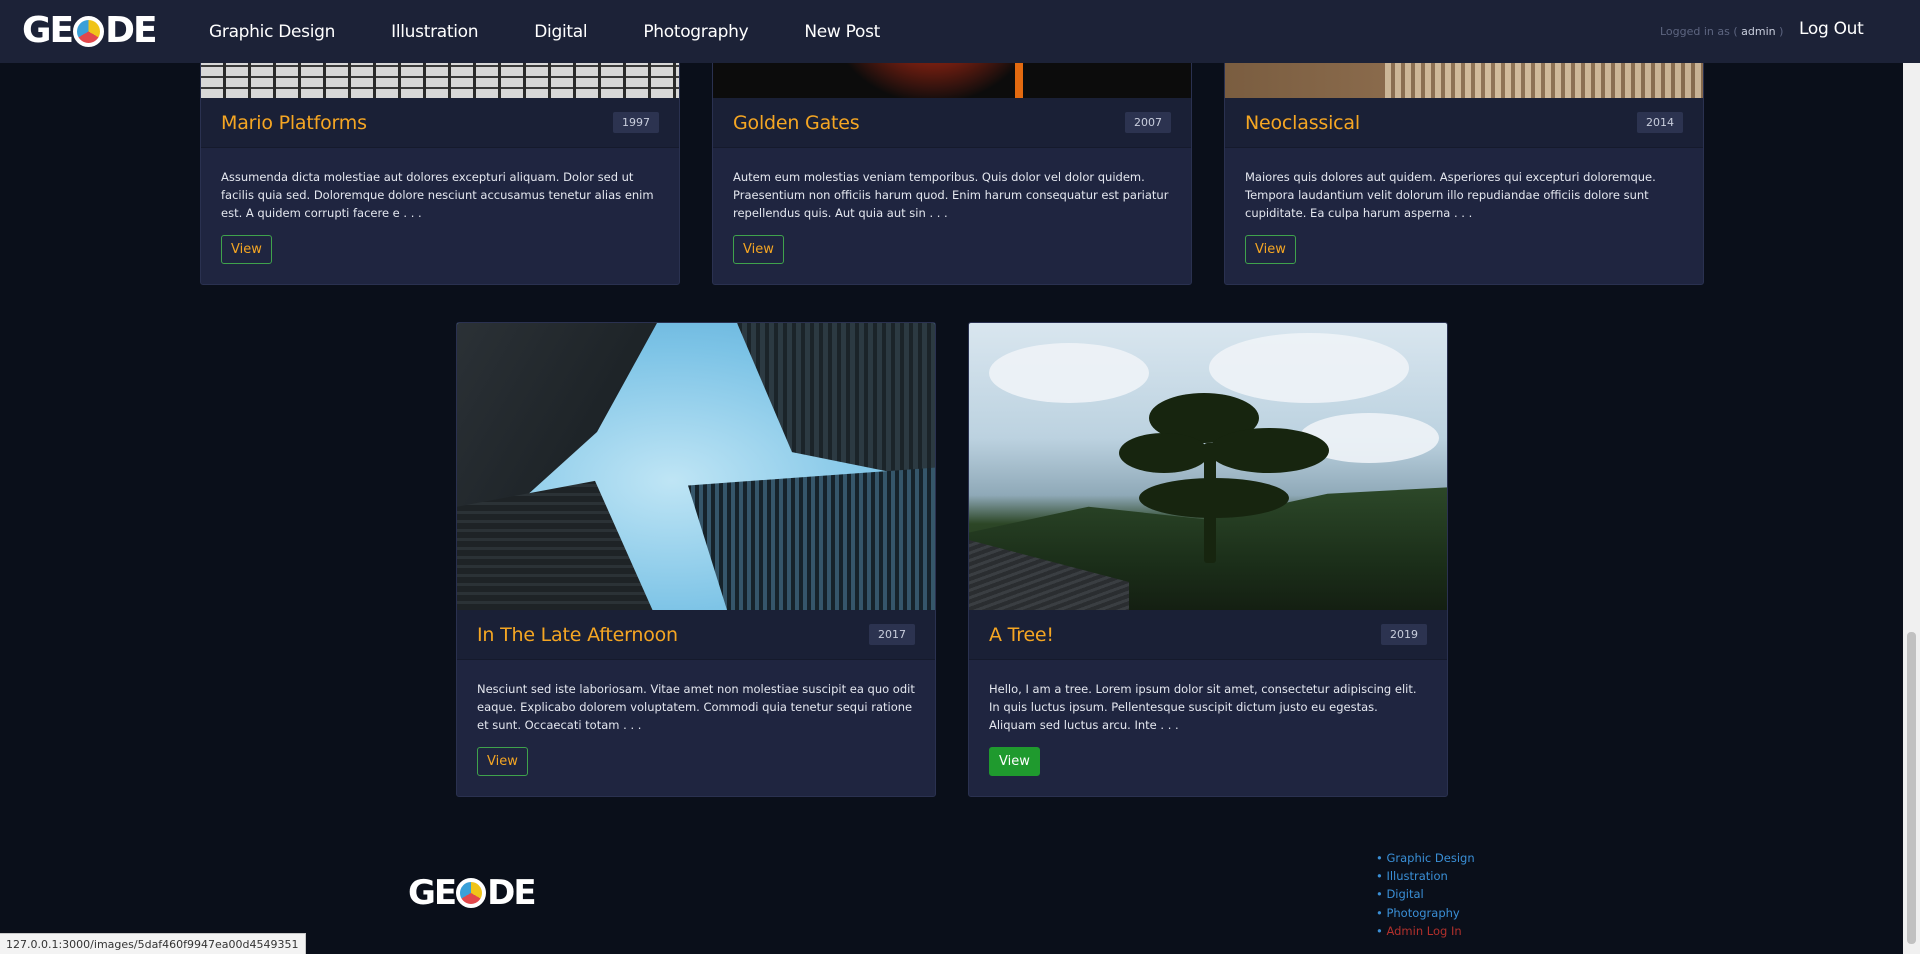 This screenshot has height=954, width=1920. Describe the element at coordinates (1208, 635) in the screenshot. I see `card-header: A Tree! 2019` at that location.